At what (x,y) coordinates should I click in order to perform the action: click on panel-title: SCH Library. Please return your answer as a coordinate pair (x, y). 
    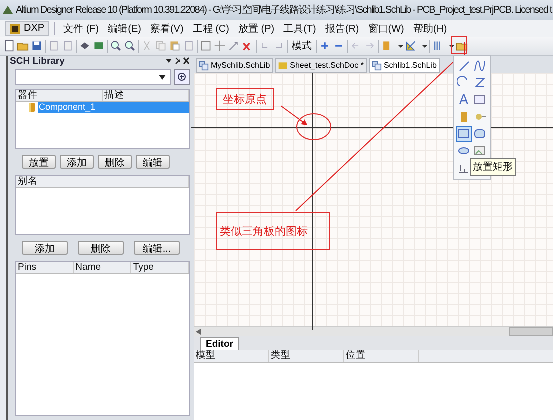
    Looking at the image, I should click on (37, 61).